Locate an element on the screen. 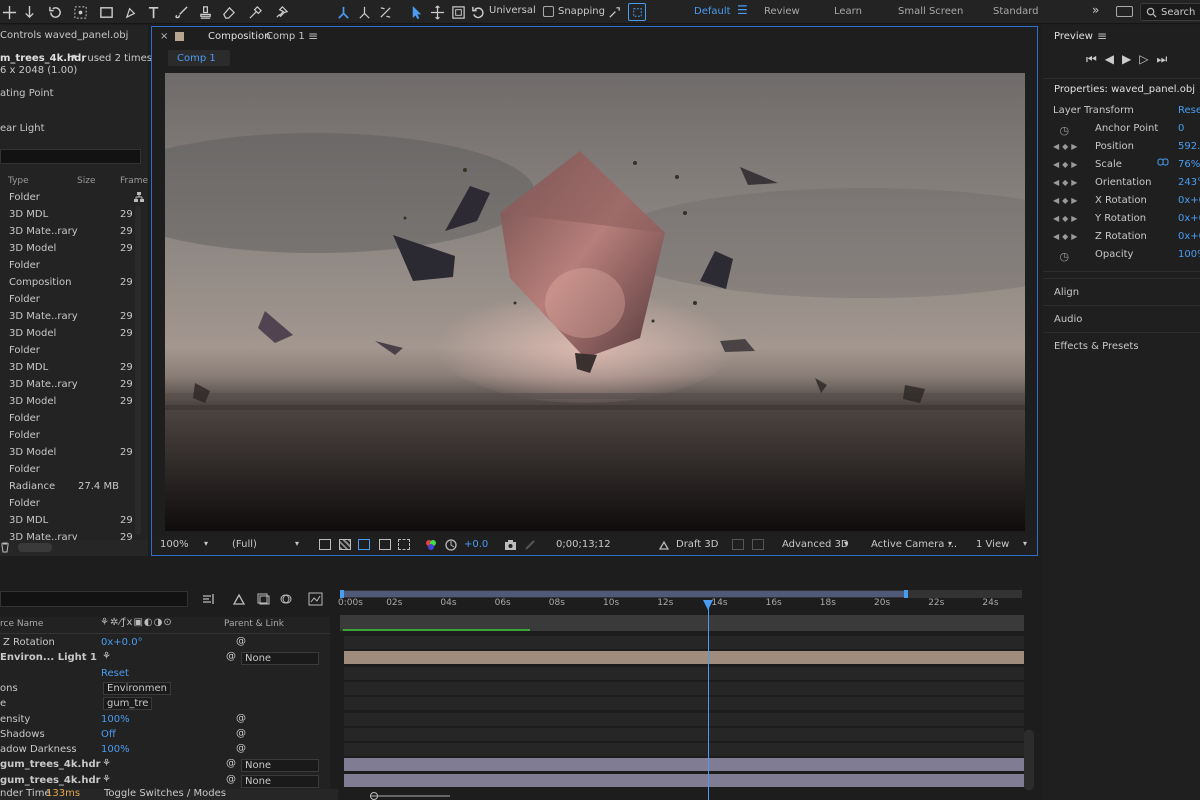  pan-behind-tool-icon is located at coordinates (9, 12).